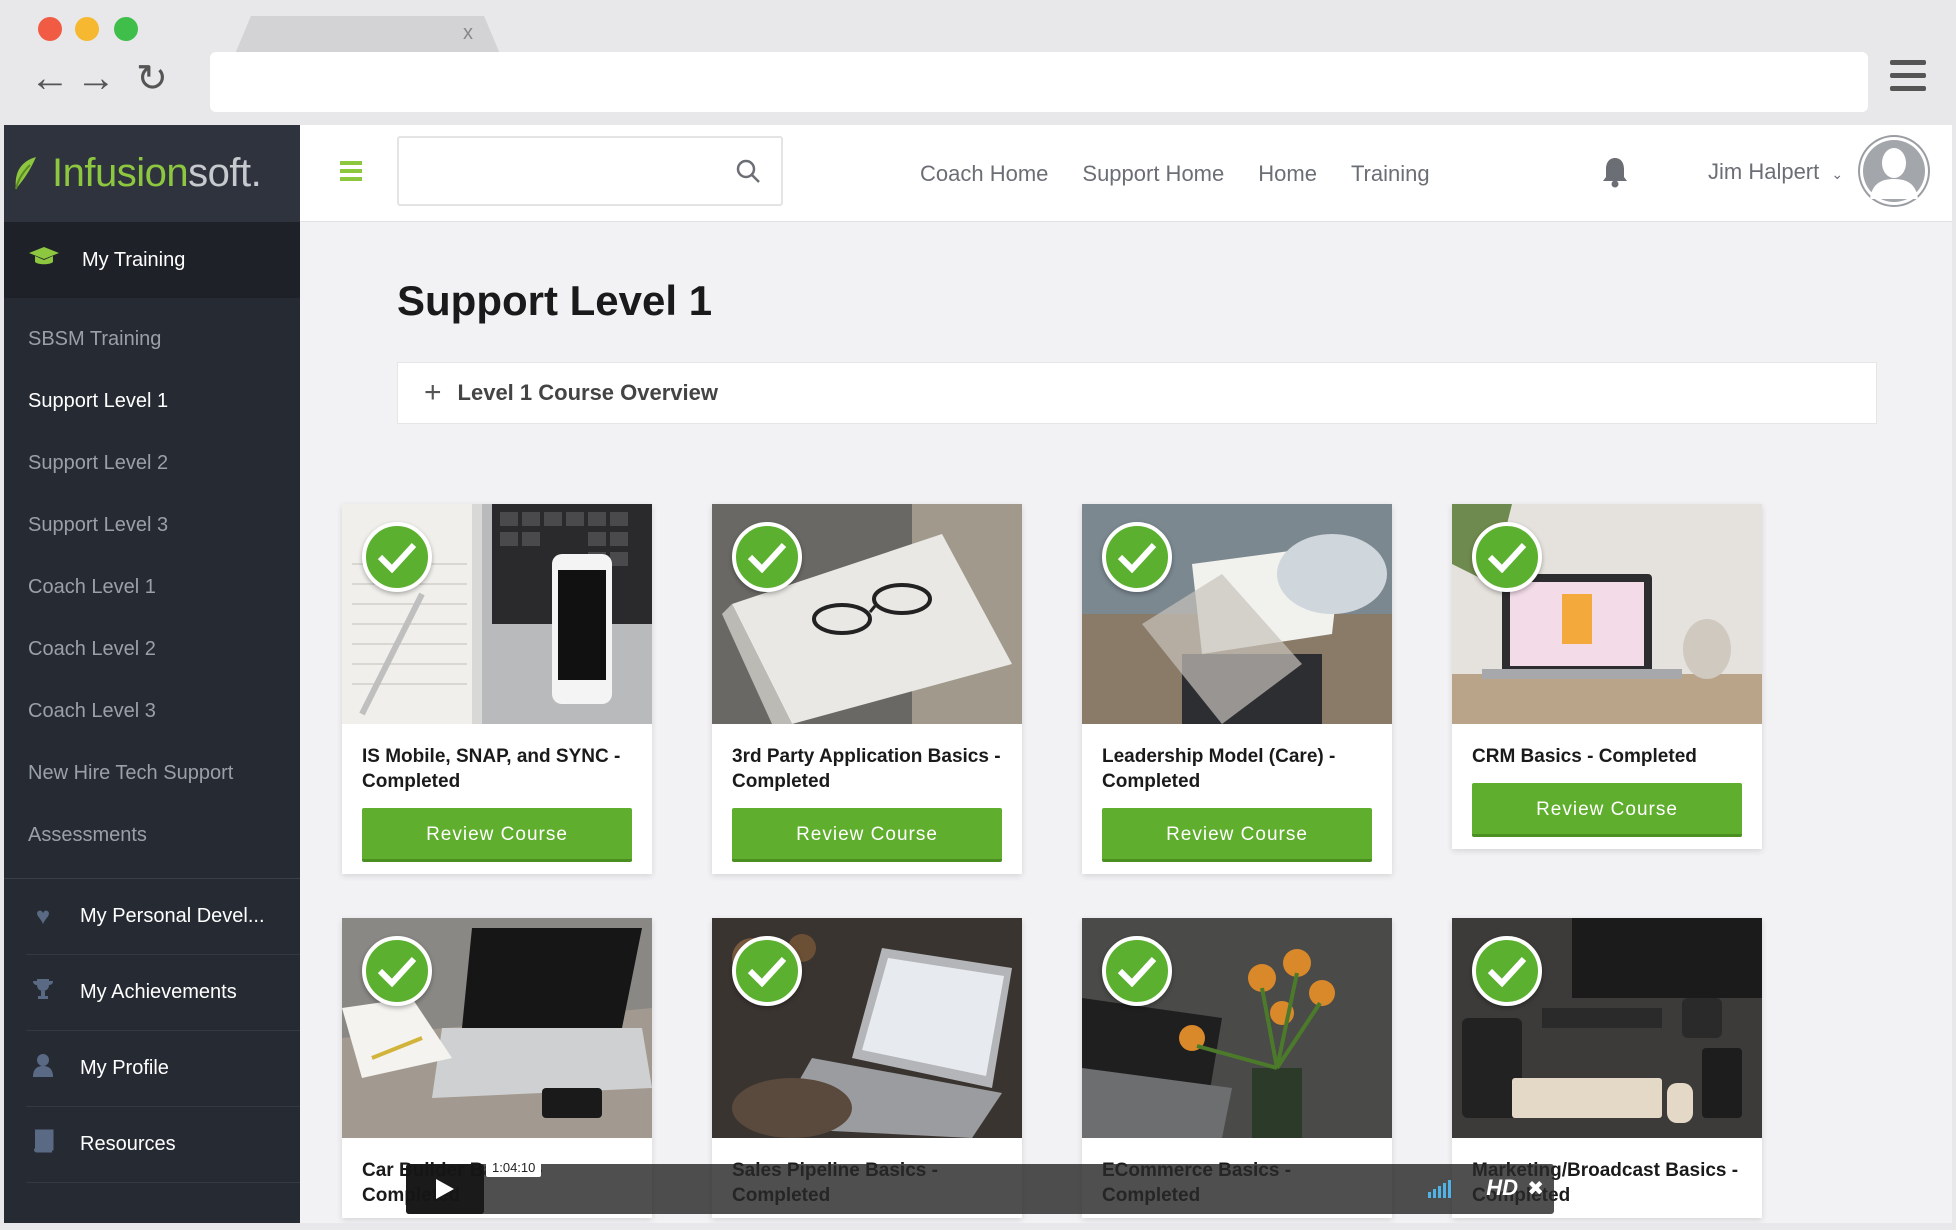  Describe the element at coordinates (1584, 756) in the screenshot. I see `course-title: CRM Basics - Completed` at that location.